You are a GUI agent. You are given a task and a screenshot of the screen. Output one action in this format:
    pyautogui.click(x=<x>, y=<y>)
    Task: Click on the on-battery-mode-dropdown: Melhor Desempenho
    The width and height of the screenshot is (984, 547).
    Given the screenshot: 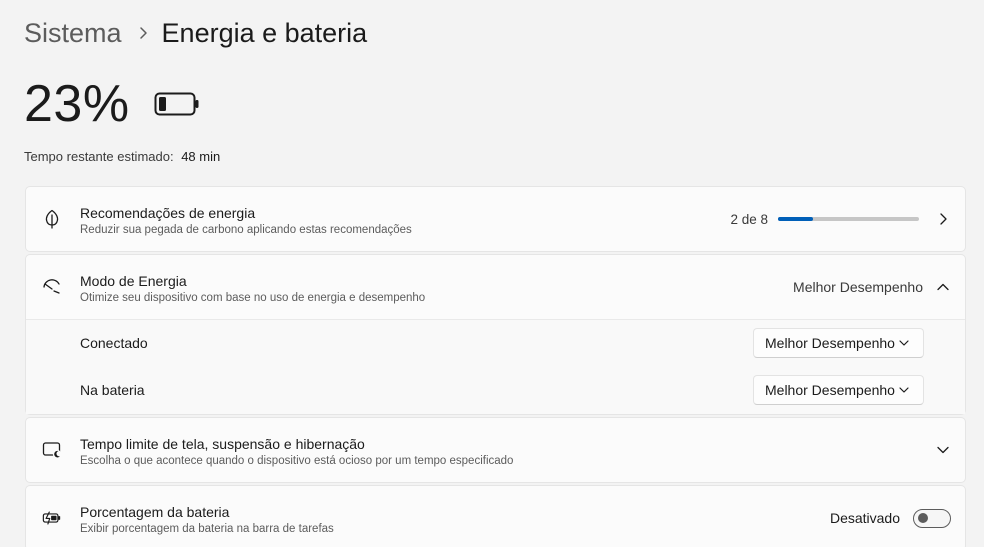 What is the action you would take?
    pyautogui.click(x=838, y=390)
    